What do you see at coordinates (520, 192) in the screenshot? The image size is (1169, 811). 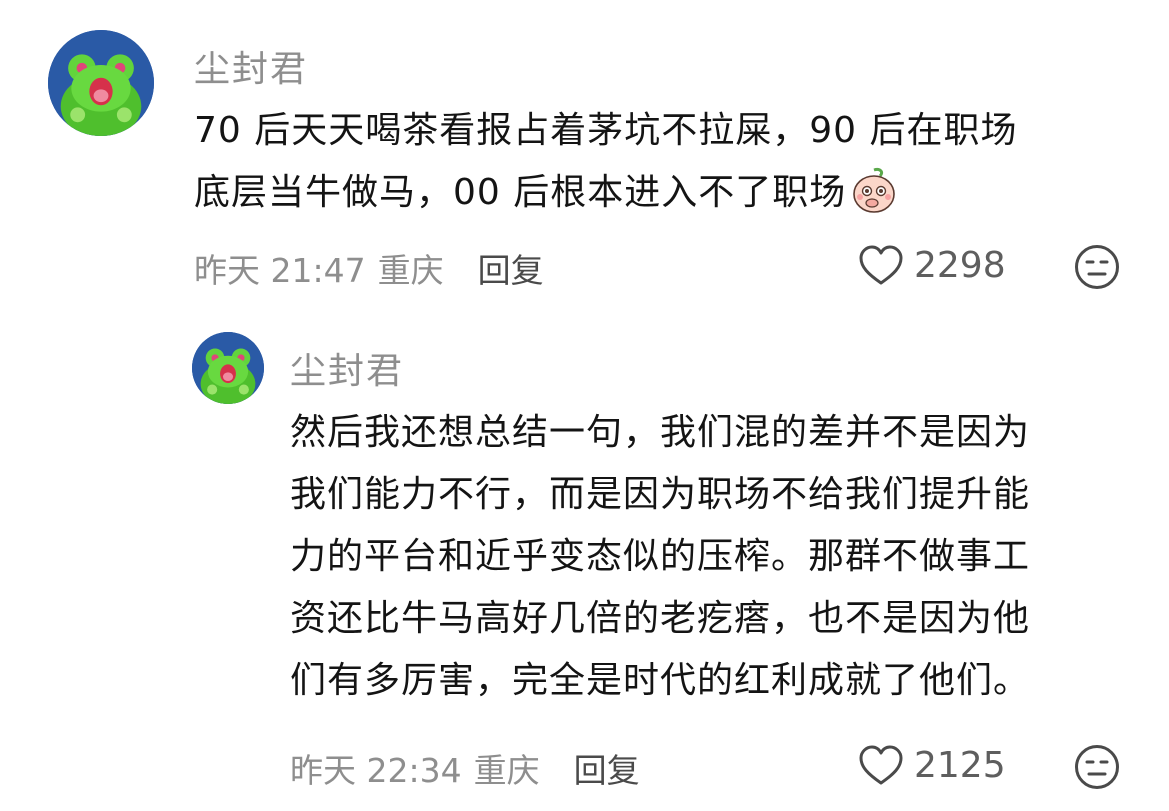 I see `comment-text-fragment: 底层当牛做马，00 后根本进入不了职场` at bounding box center [520, 192].